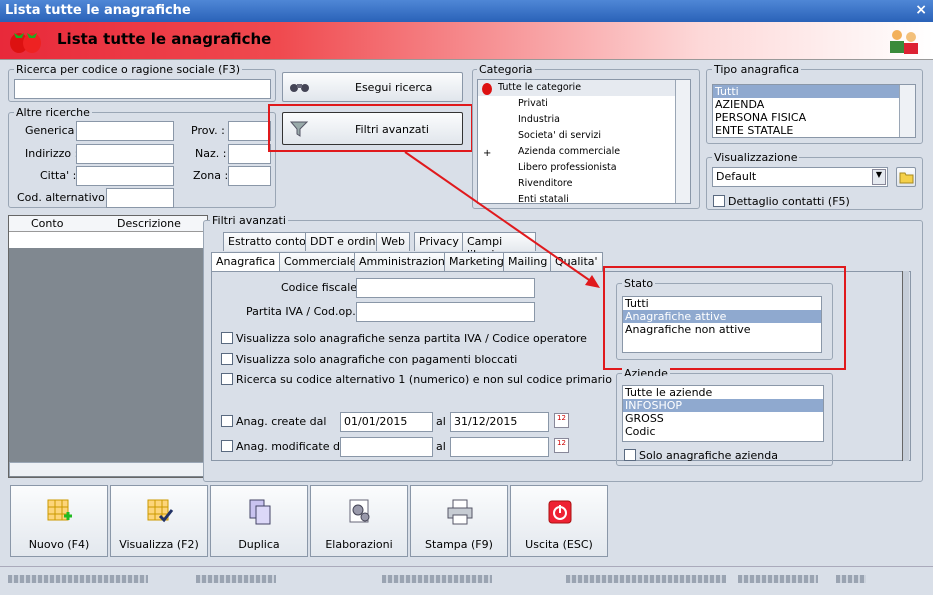 Image resolution: width=933 pixels, height=595 pixels. What do you see at coordinates (159, 544) in the screenshot?
I see `view-button-label: Visualizza (F2)` at bounding box center [159, 544].